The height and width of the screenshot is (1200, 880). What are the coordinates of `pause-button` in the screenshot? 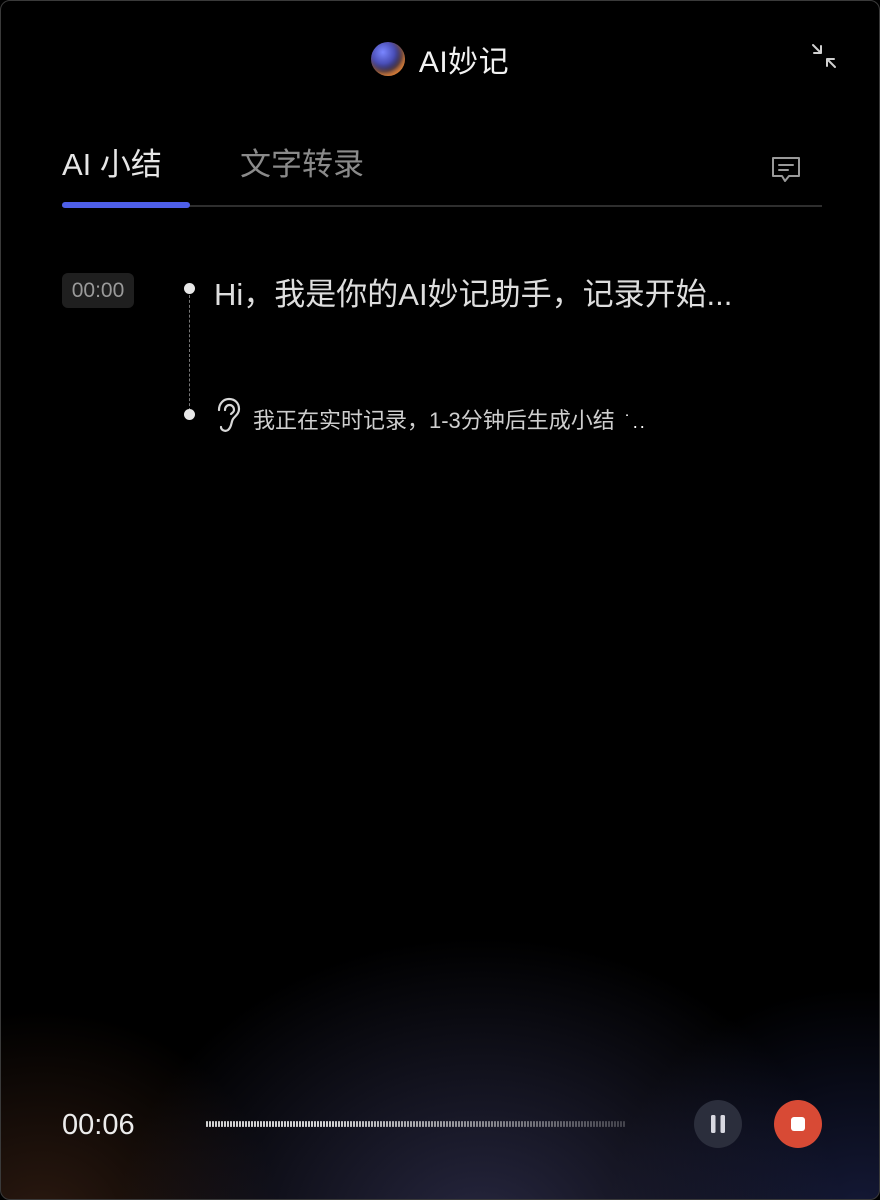 It's located at (718, 1124).